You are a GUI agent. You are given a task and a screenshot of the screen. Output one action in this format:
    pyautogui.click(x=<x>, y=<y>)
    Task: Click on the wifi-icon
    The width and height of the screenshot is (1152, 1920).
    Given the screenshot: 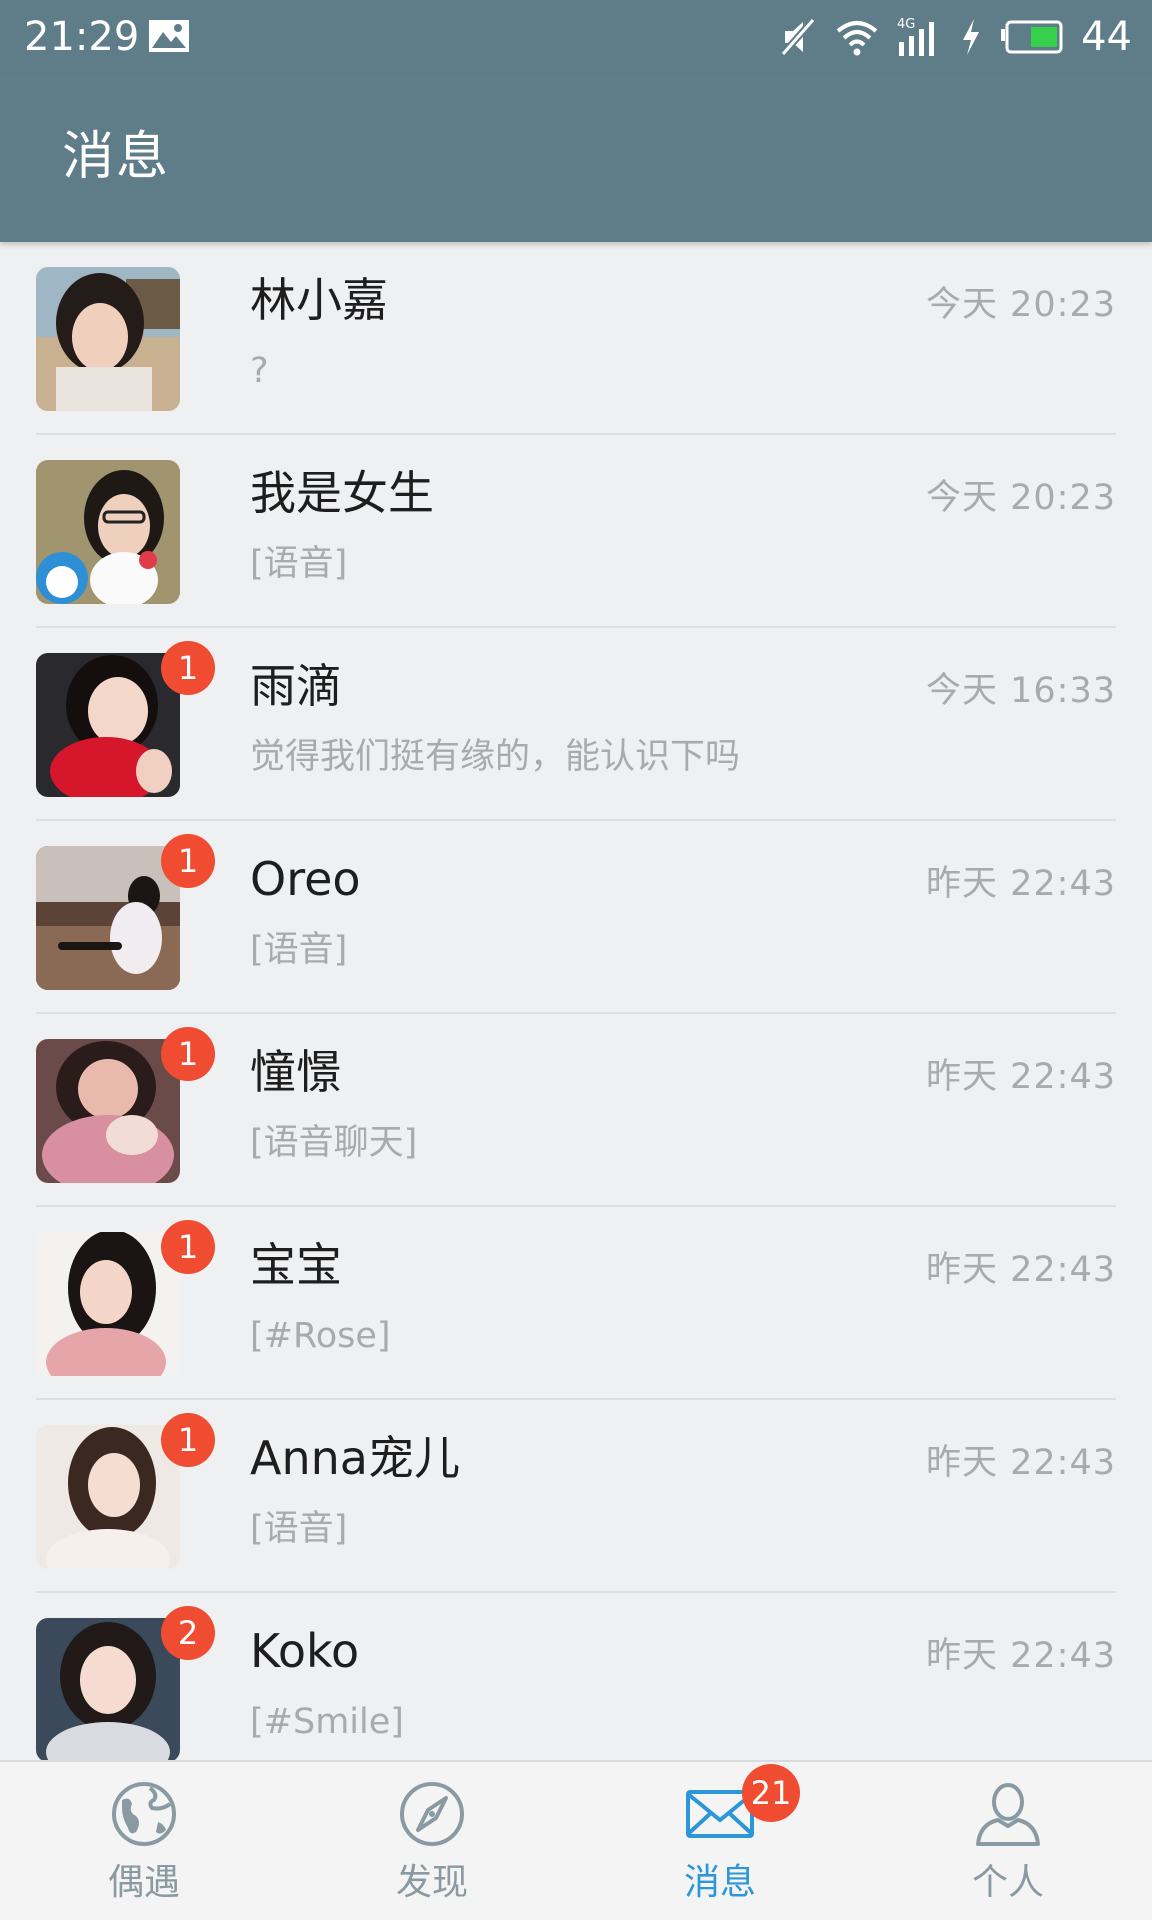 What is the action you would take?
    pyautogui.click(x=857, y=38)
    